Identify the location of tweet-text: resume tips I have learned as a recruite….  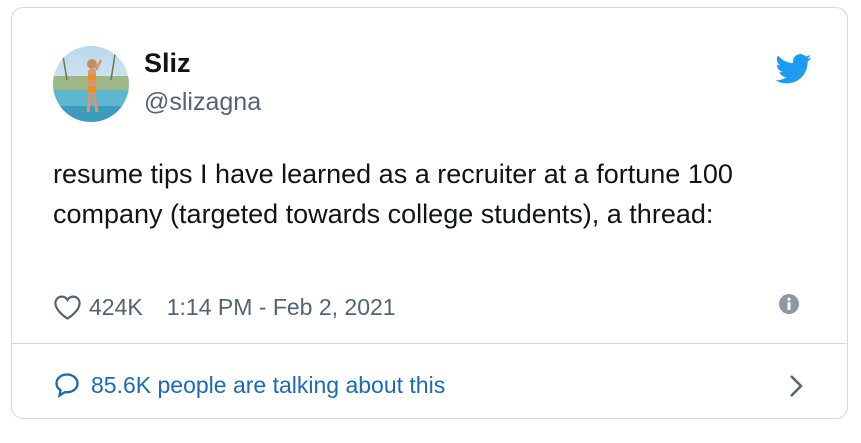
(393, 194).